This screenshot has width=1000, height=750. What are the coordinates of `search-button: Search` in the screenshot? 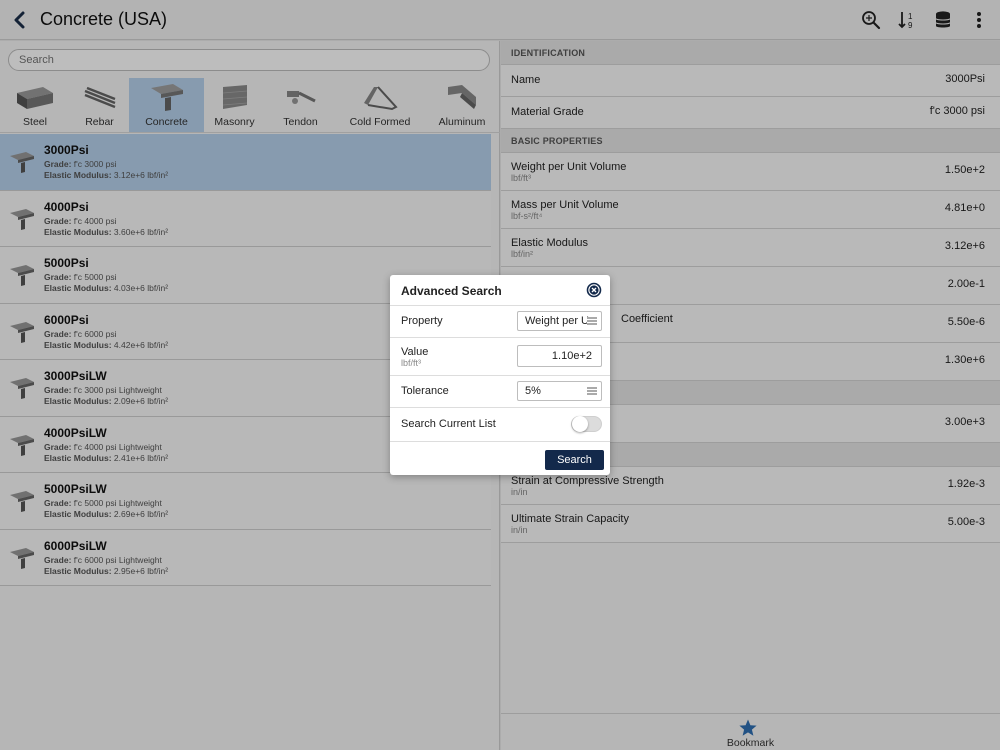 It's located at (574, 460).